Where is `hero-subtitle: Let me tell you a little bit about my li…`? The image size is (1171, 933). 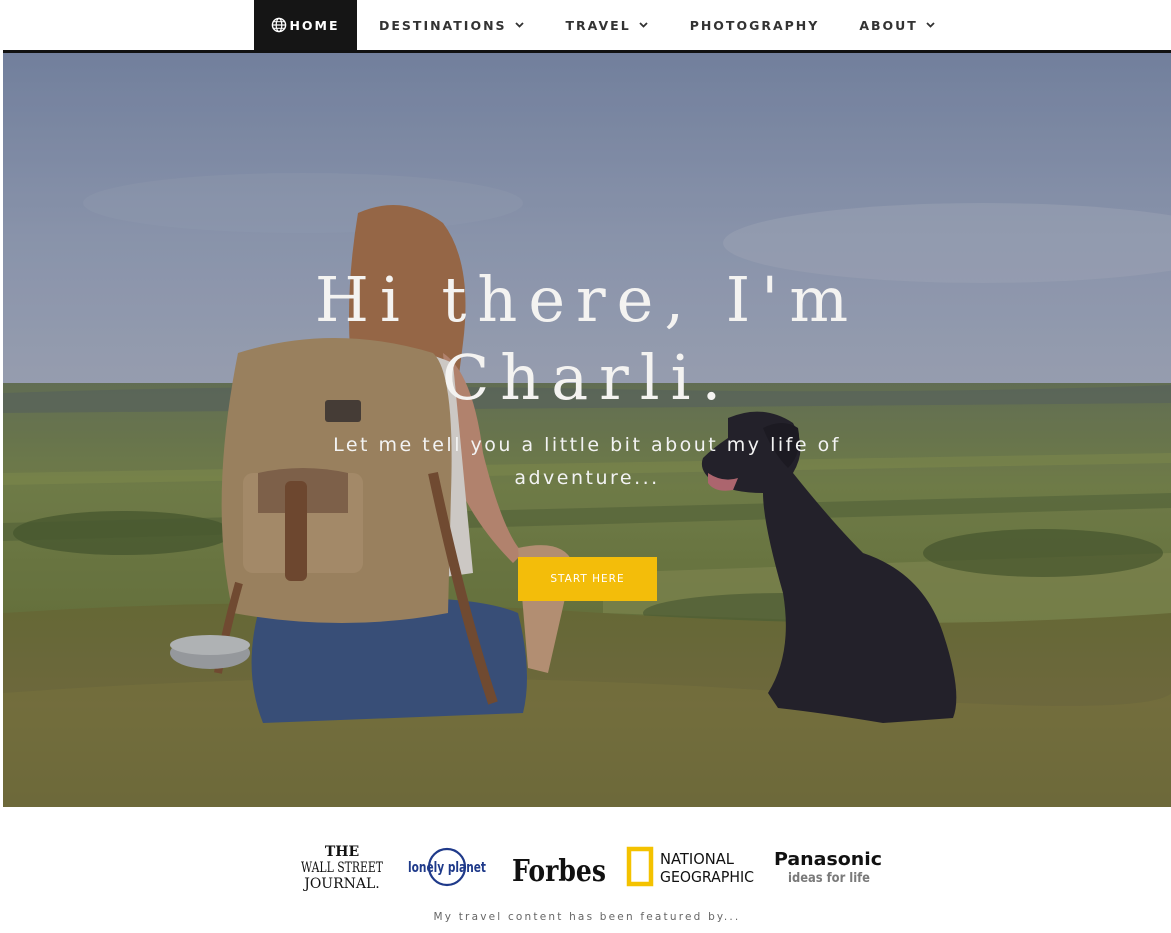
hero-subtitle: Let me tell you a little bit about my li… is located at coordinates (587, 461).